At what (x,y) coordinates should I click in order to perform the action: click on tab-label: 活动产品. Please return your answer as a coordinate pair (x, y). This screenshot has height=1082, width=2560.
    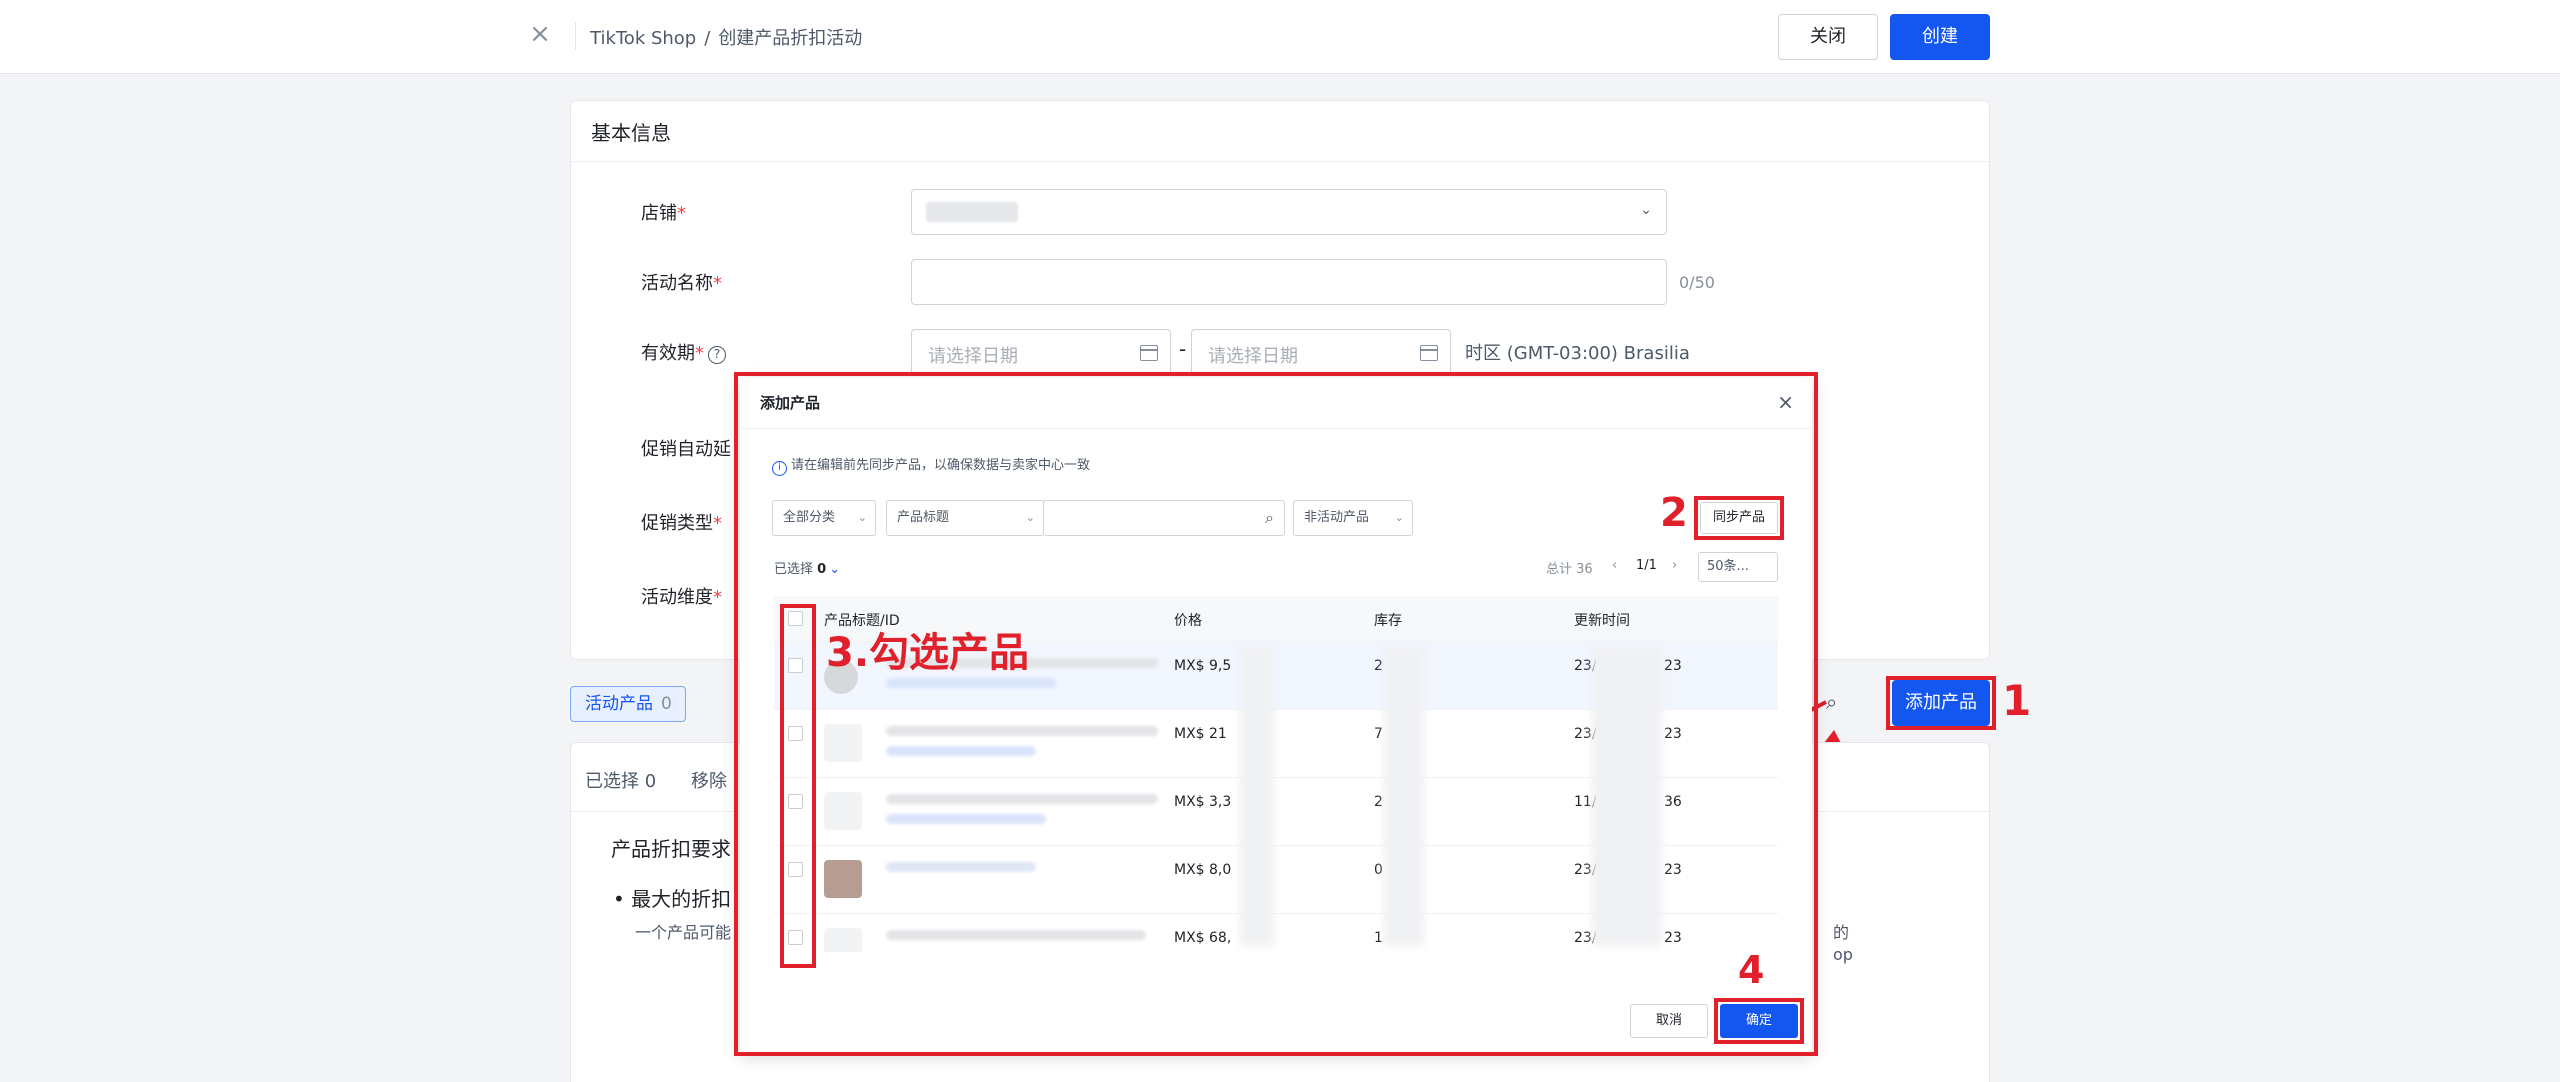
    Looking at the image, I should click on (619, 704).